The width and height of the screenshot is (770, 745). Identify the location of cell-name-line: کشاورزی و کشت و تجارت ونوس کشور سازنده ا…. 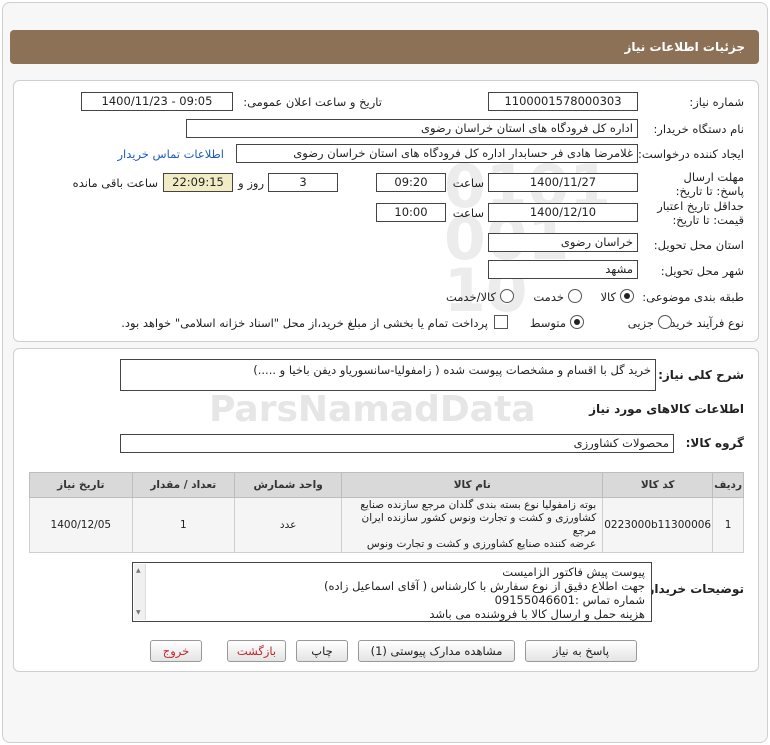
(479, 524).